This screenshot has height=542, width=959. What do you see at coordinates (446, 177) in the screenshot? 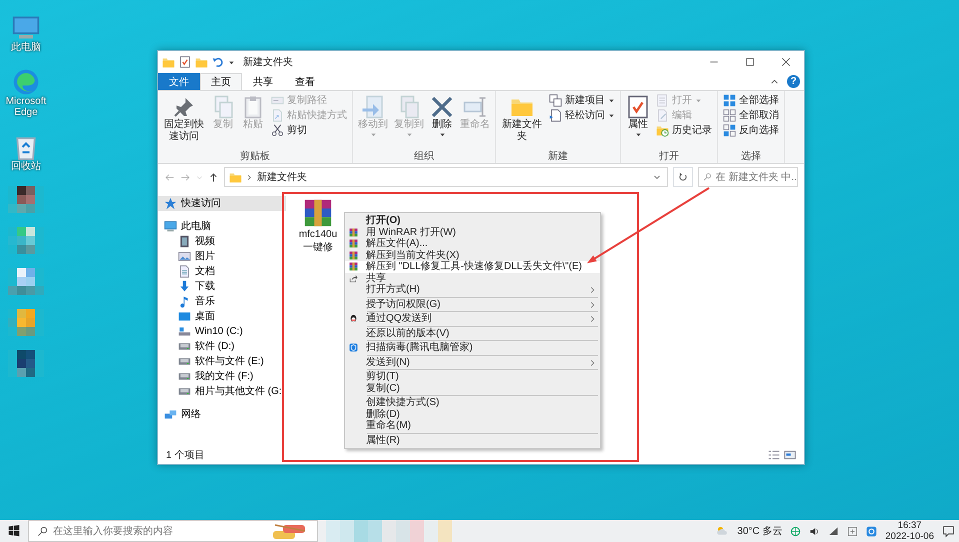
I see `address-bar: 新建文件夹` at bounding box center [446, 177].